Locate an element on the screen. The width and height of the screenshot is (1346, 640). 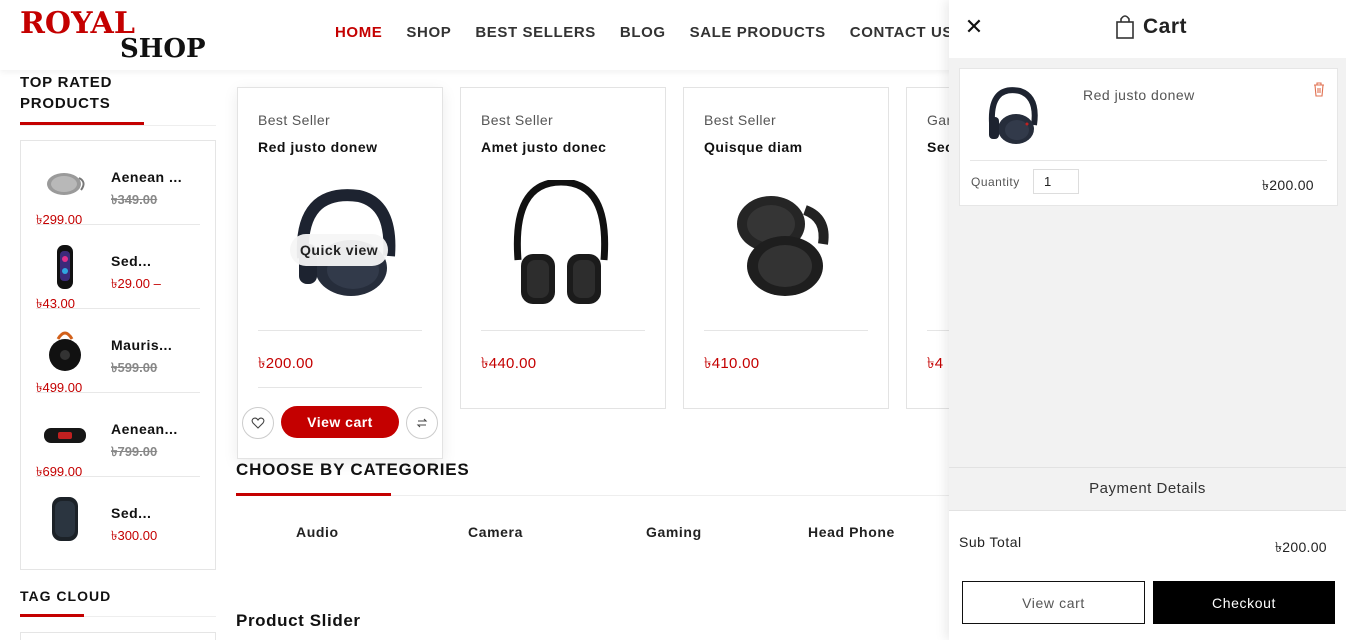
product-card: Best Seller Amet justo donec ৳440.00 is located at coordinates (563, 248).